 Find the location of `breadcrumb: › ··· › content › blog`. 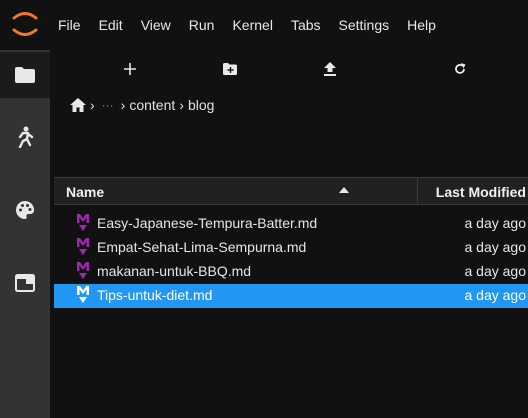

breadcrumb: › ··· › content › blog is located at coordinates (142, 105).